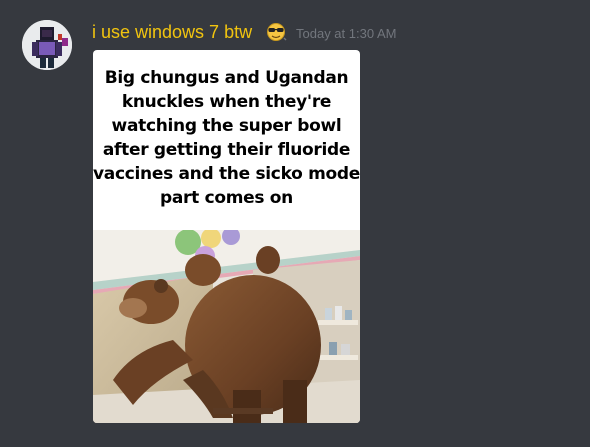 Image resolution: width=590 pixels, height=447 pixels. I want to click on sunglasses-emoji-icon, so click(277, 32).